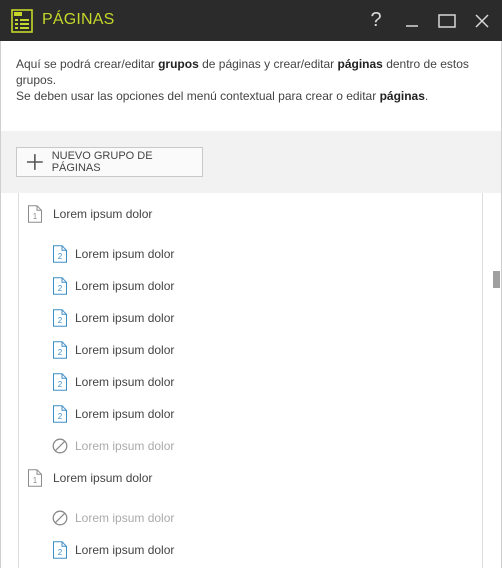 Image resolution: width=502 pixels, height=568 pixels. Describe the element at coordinates (102, 162) in the screenshot. I see `new-page-group-label: NUEVO GRUPO DE PÁGINAS` at that location.